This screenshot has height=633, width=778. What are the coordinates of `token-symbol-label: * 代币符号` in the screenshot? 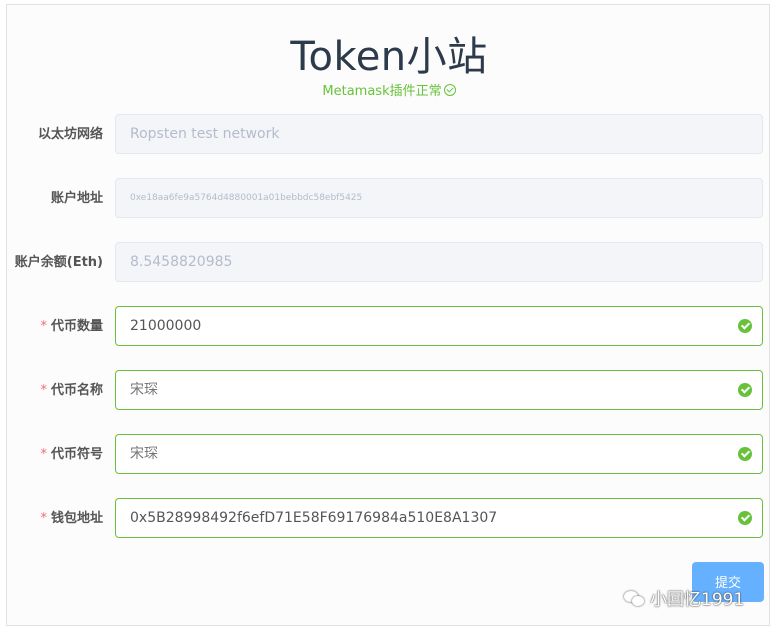 It's located at (71, 455).